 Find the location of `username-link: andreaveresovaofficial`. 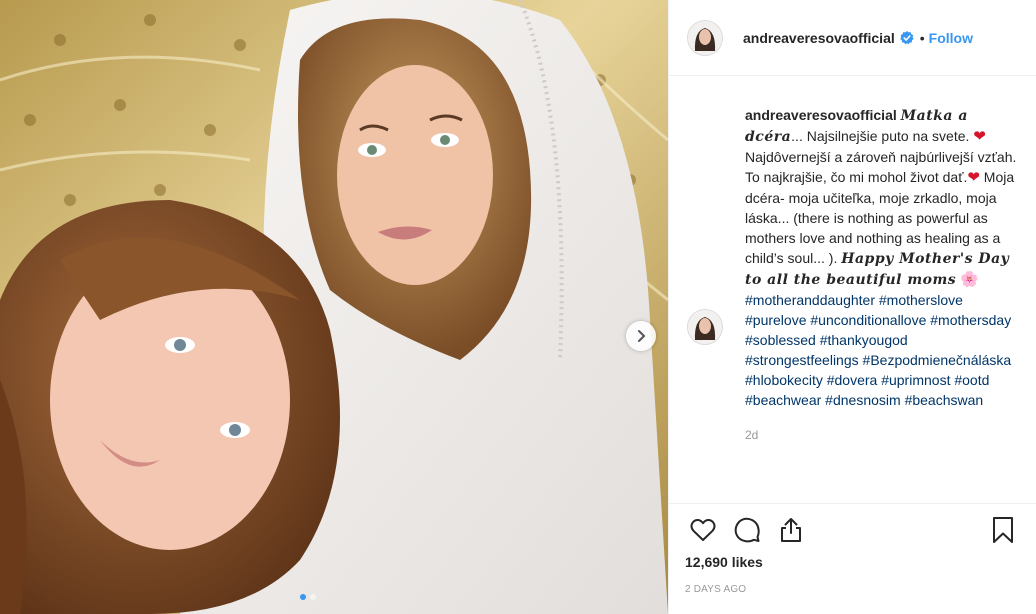

username-link: andreaveresovaofficial is located at coordinates (819, 38).